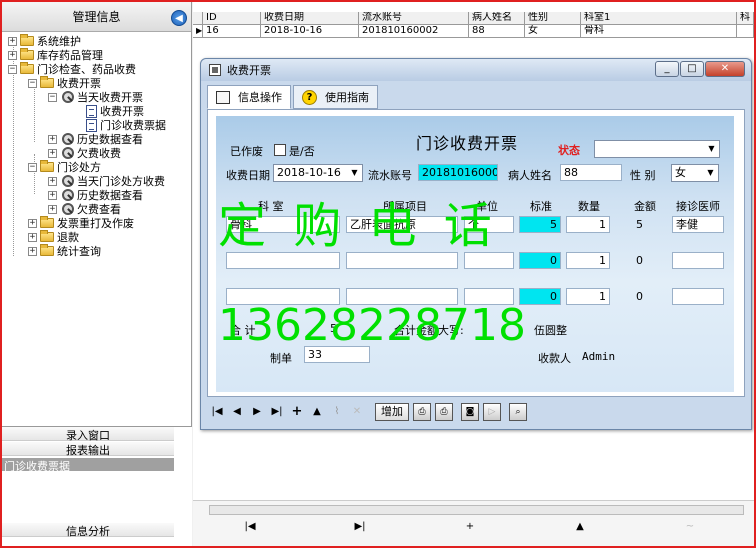 The height and width of the screenshot is (548, 756). Describe the element at coordinates (88, 530) in the screenshot. I see `info-analysis-button: 信息分析` at that location.